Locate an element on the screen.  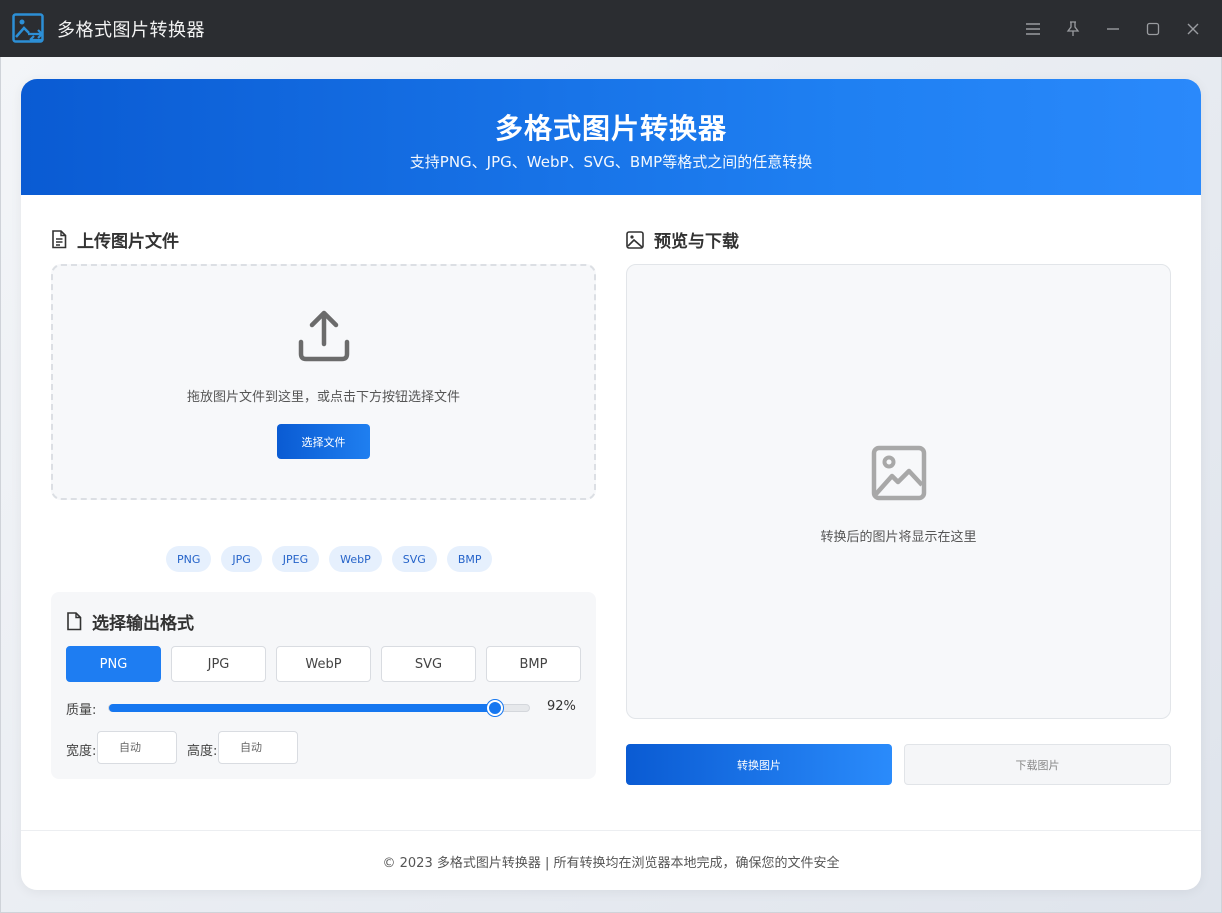
format-tag: WebP is located at coordinates (355, 559).